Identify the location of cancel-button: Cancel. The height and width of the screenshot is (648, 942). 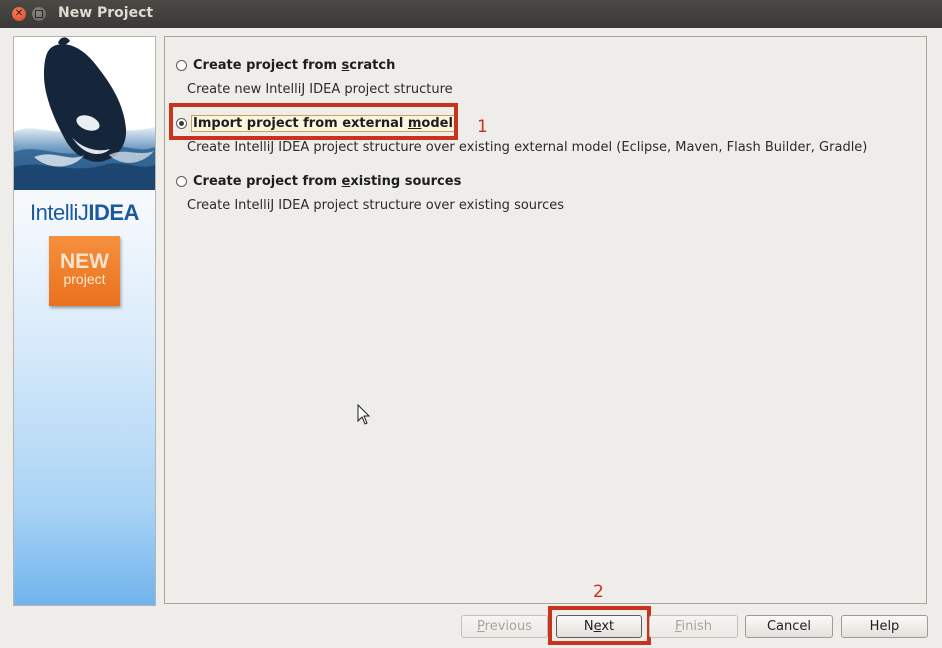
(789, 626).